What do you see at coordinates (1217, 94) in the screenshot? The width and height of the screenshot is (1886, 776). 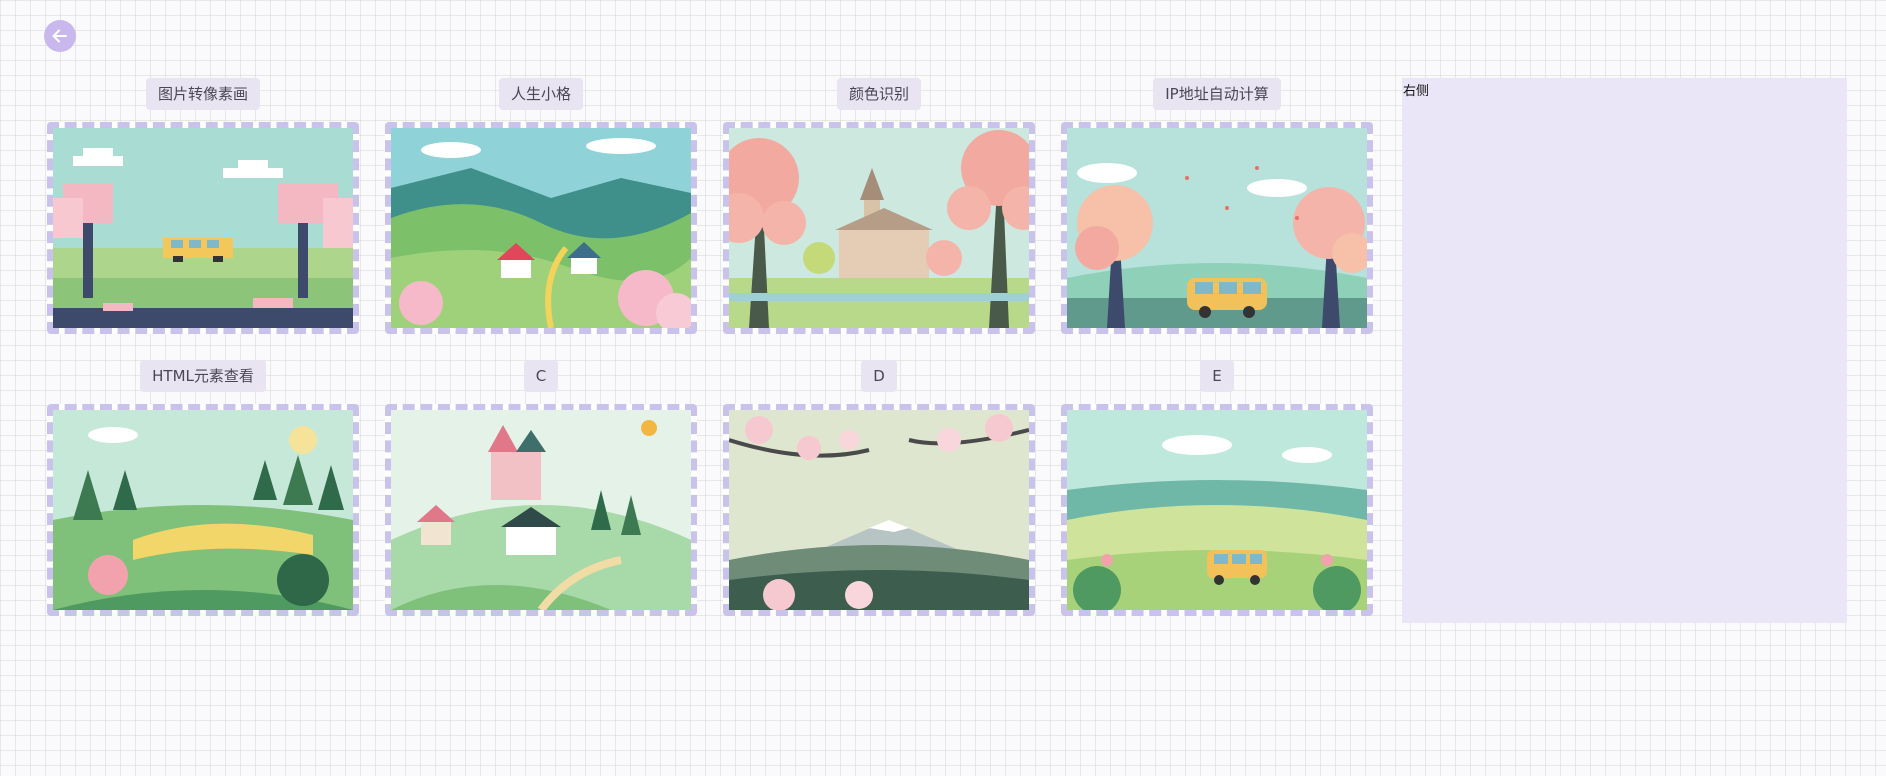 I see `card-title: IP地址自动计算` at bounding box center [1217, 94].